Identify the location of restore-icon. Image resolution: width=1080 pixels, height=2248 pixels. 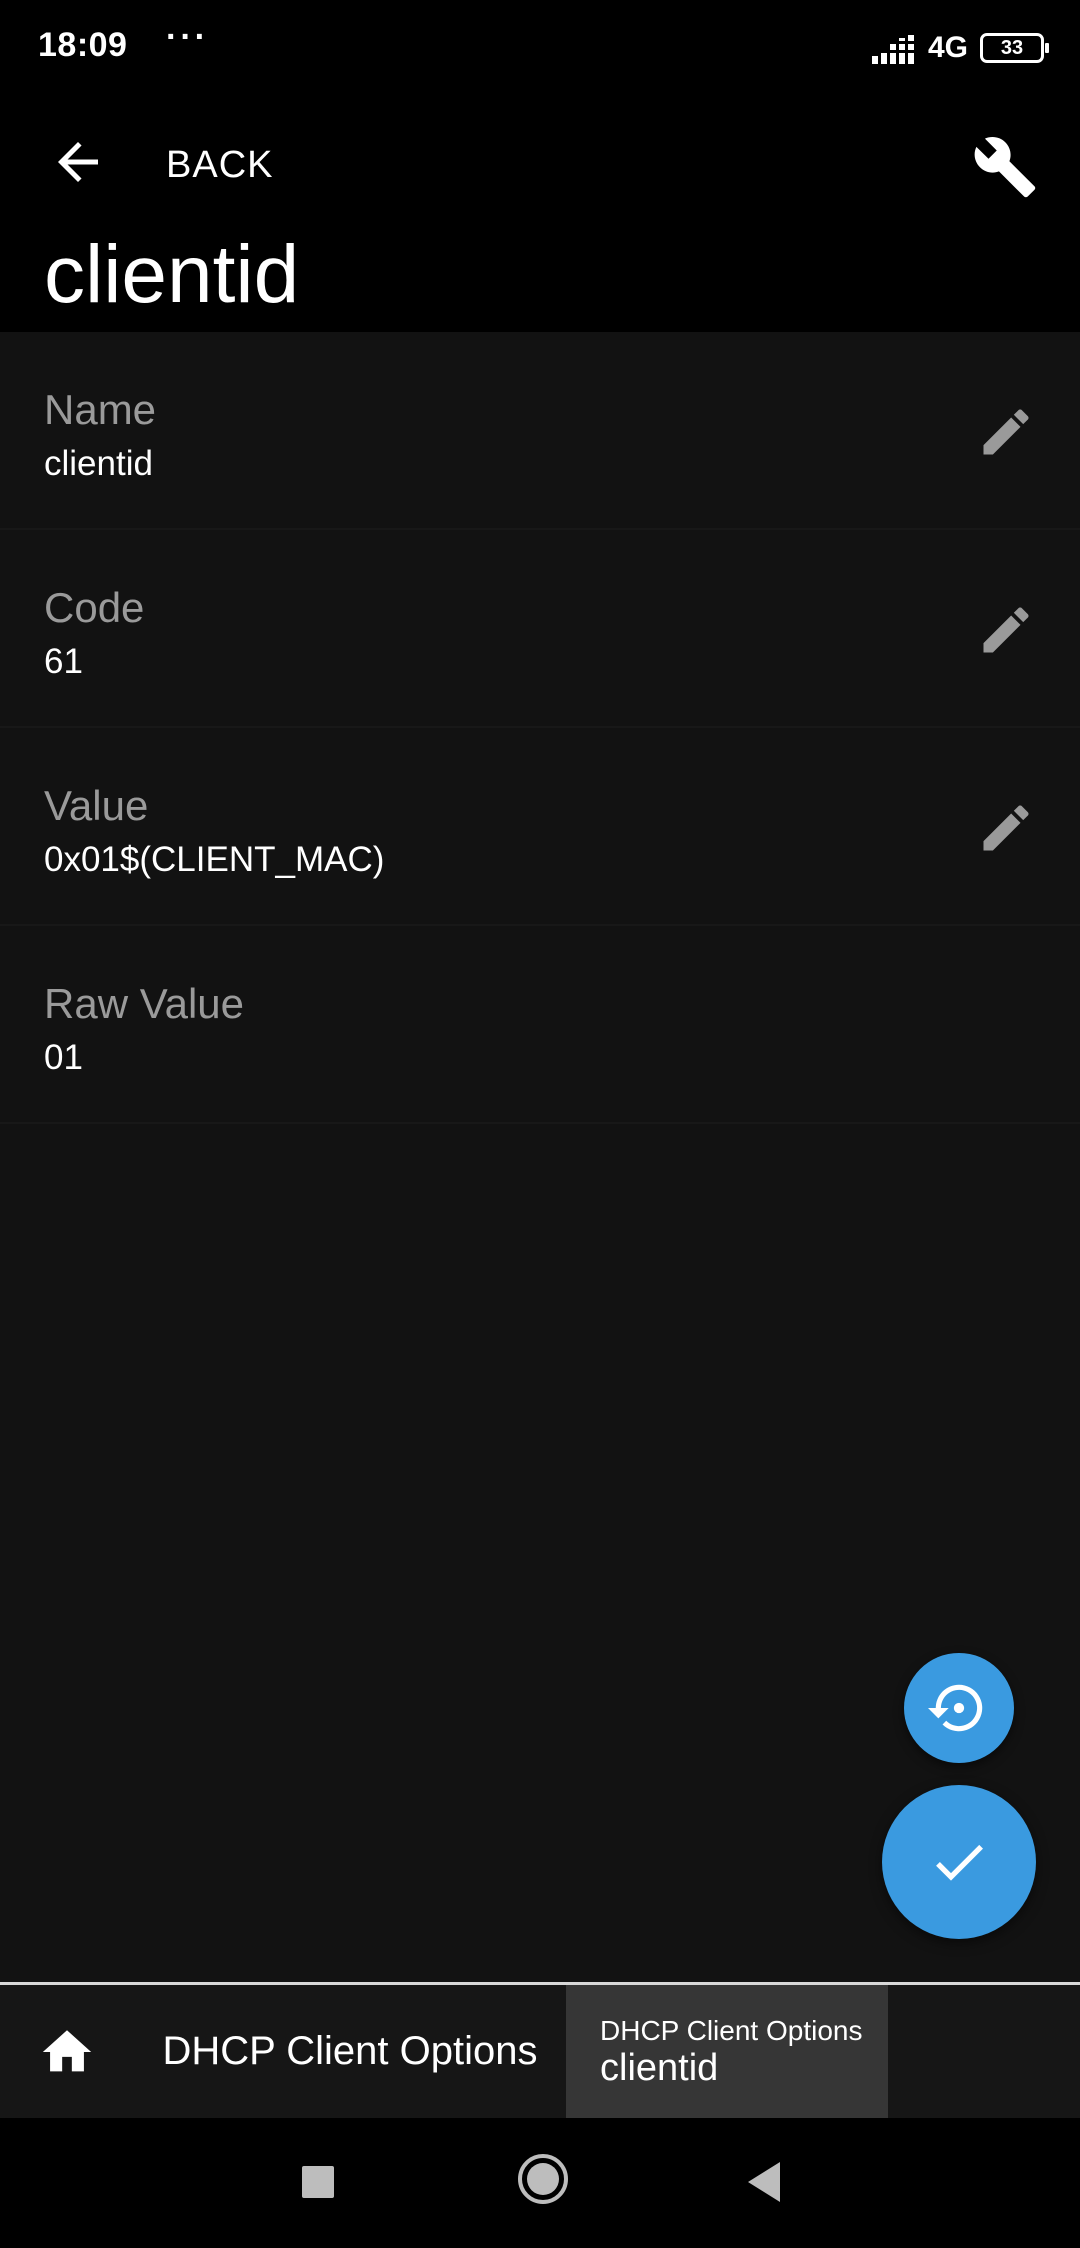
(955, 1708).